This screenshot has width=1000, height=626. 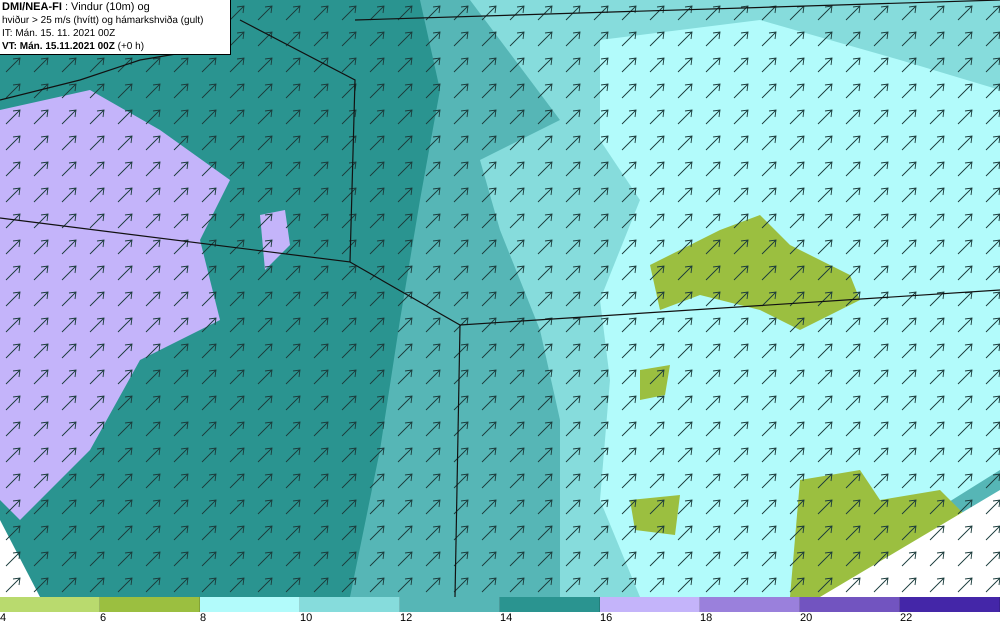 I want to click on title-line: IT: Mán. 15. 11. 2021 00Z, so click(x=59, y=33).